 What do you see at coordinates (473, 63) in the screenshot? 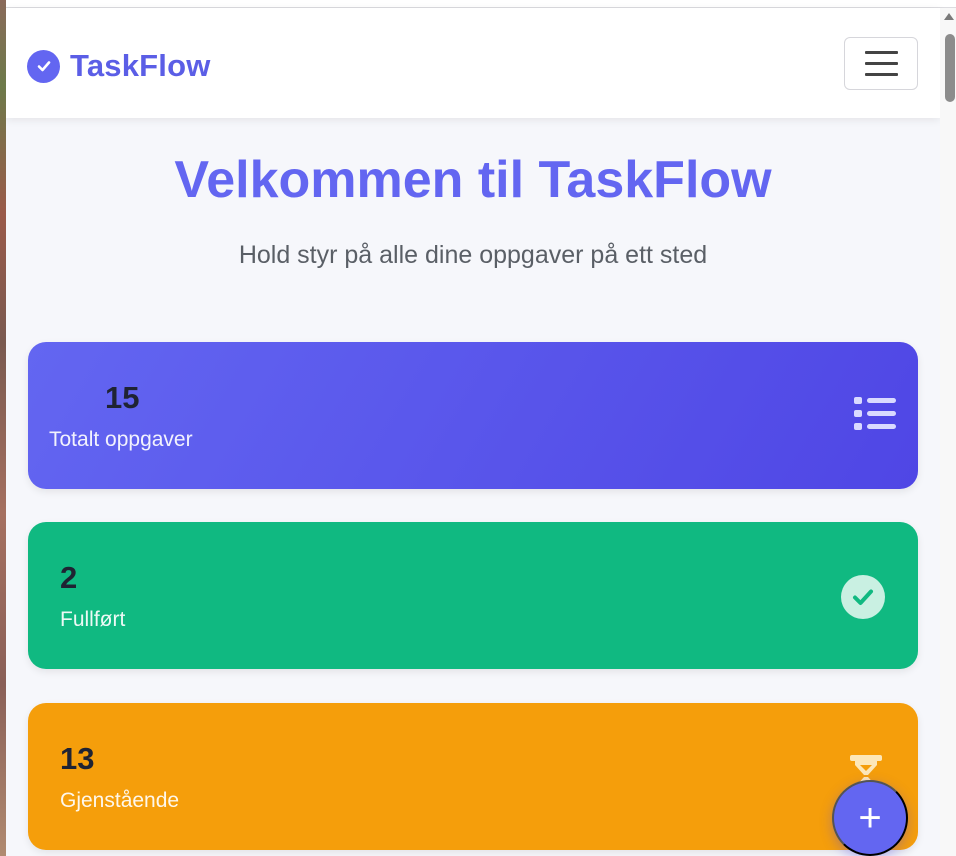
I see `navbar: TaskFlow` at bounding box center [473, 63].